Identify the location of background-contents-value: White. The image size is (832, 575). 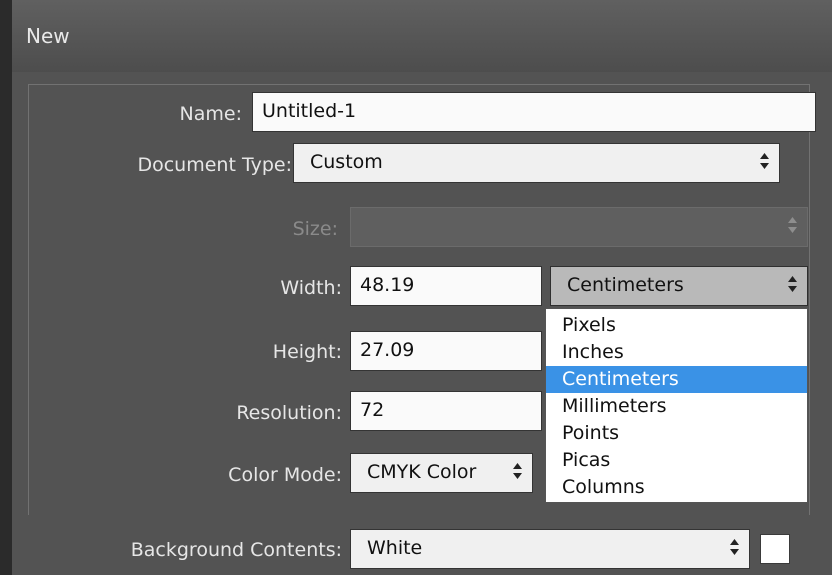
(395, 548).